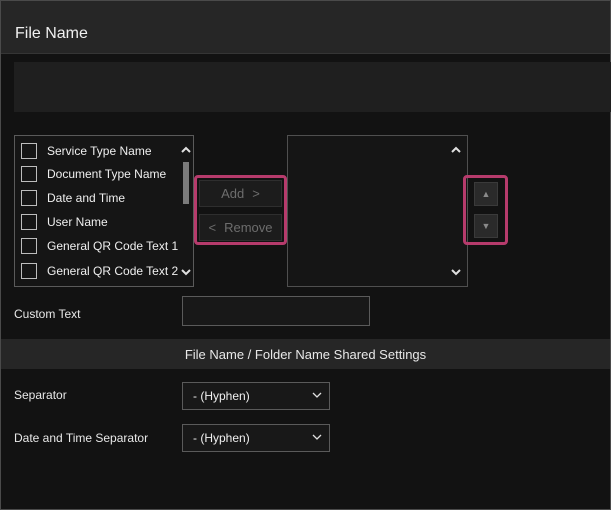 This screenshot has width=611, height=510. Describe the element at coordinates (312, 87) in the screenshot. I see `preview-area` at that location.